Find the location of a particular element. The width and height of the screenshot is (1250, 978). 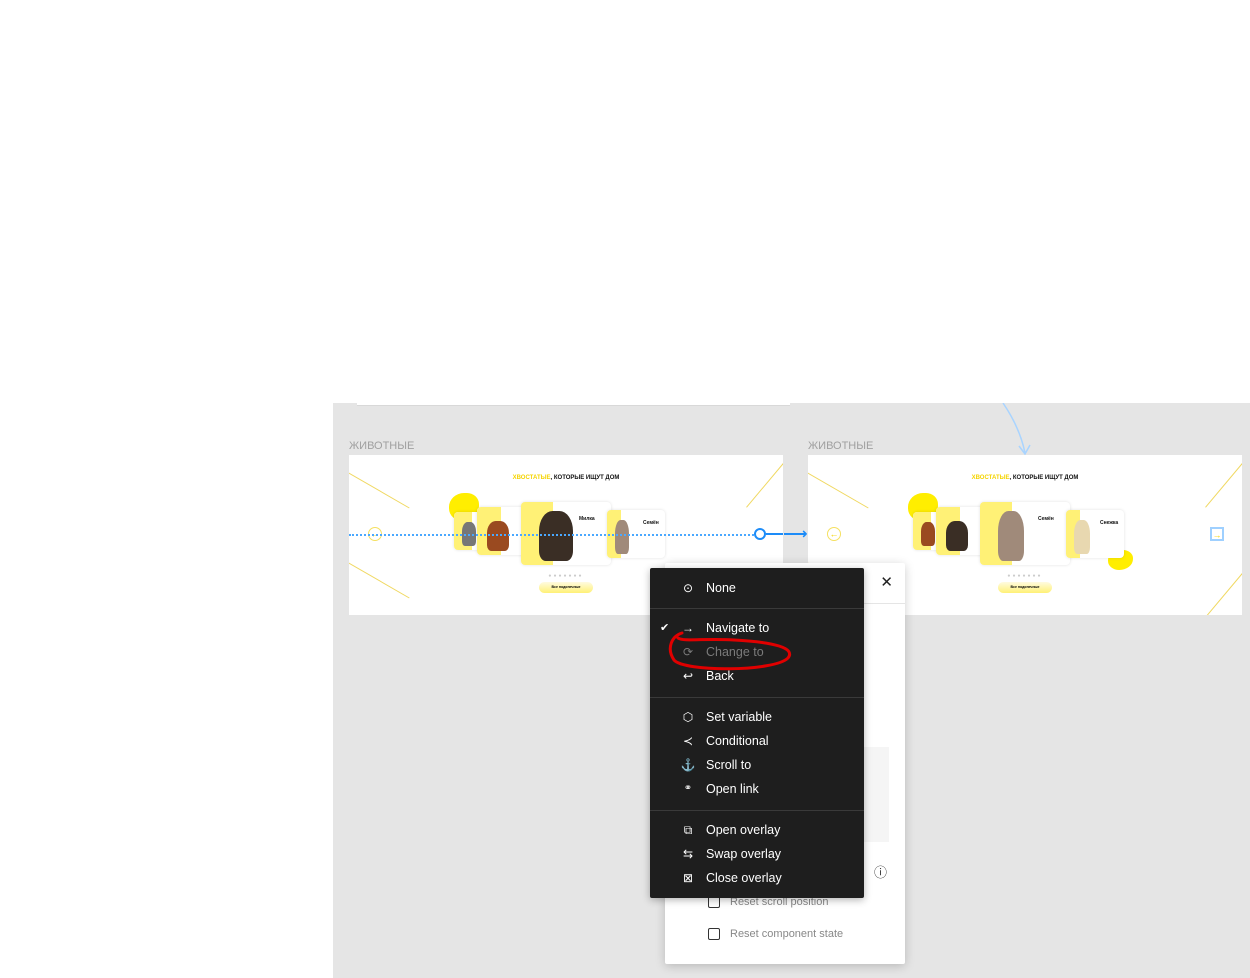

red-annotation-circle is located at coordinates (730, 651).